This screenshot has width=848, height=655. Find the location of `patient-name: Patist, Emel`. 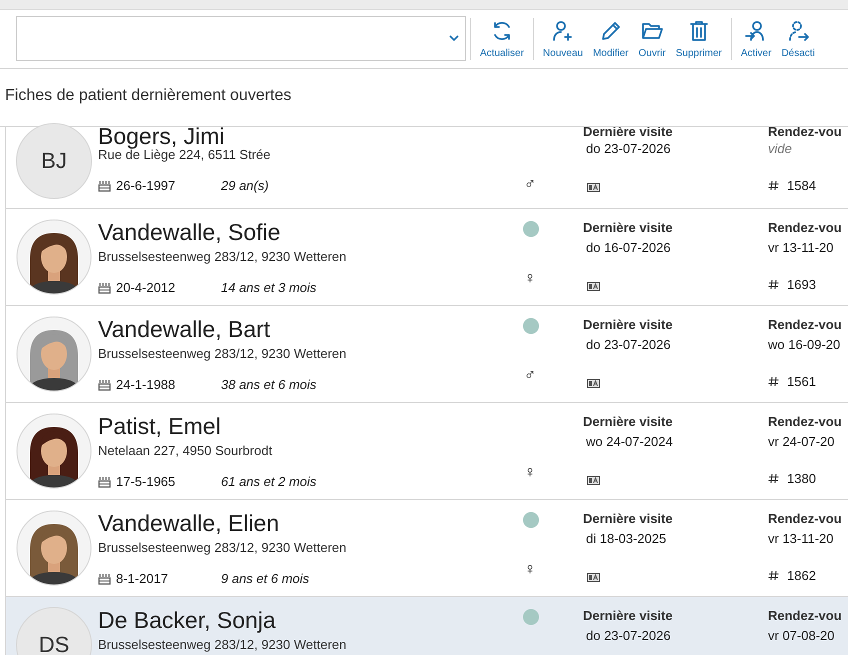

patient-name: Patist, Emel is located at coordinates (160, 426).